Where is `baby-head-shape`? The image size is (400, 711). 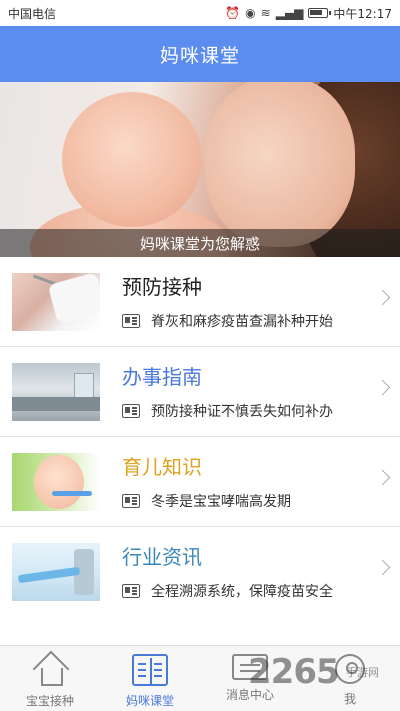
baby-head-shape is located at coordinates (132, 159).